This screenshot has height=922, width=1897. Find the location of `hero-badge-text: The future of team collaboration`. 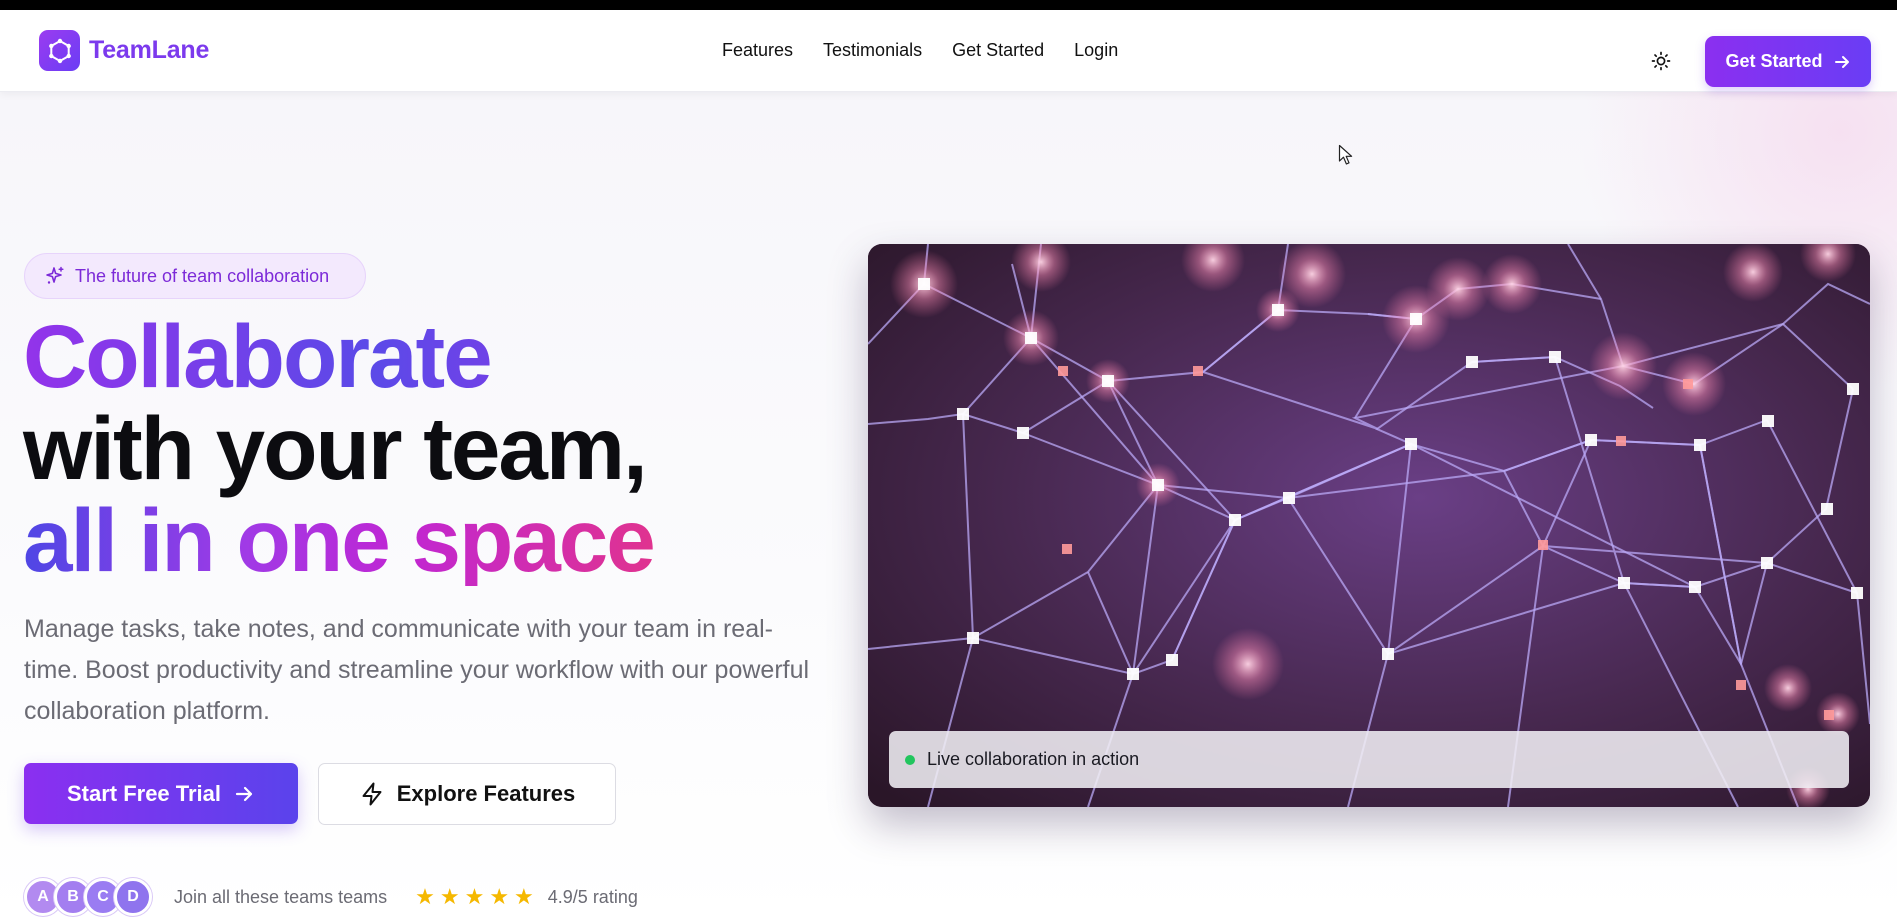

hero-badge-text: The future of team collaboration is located at coordinates (202, 275).